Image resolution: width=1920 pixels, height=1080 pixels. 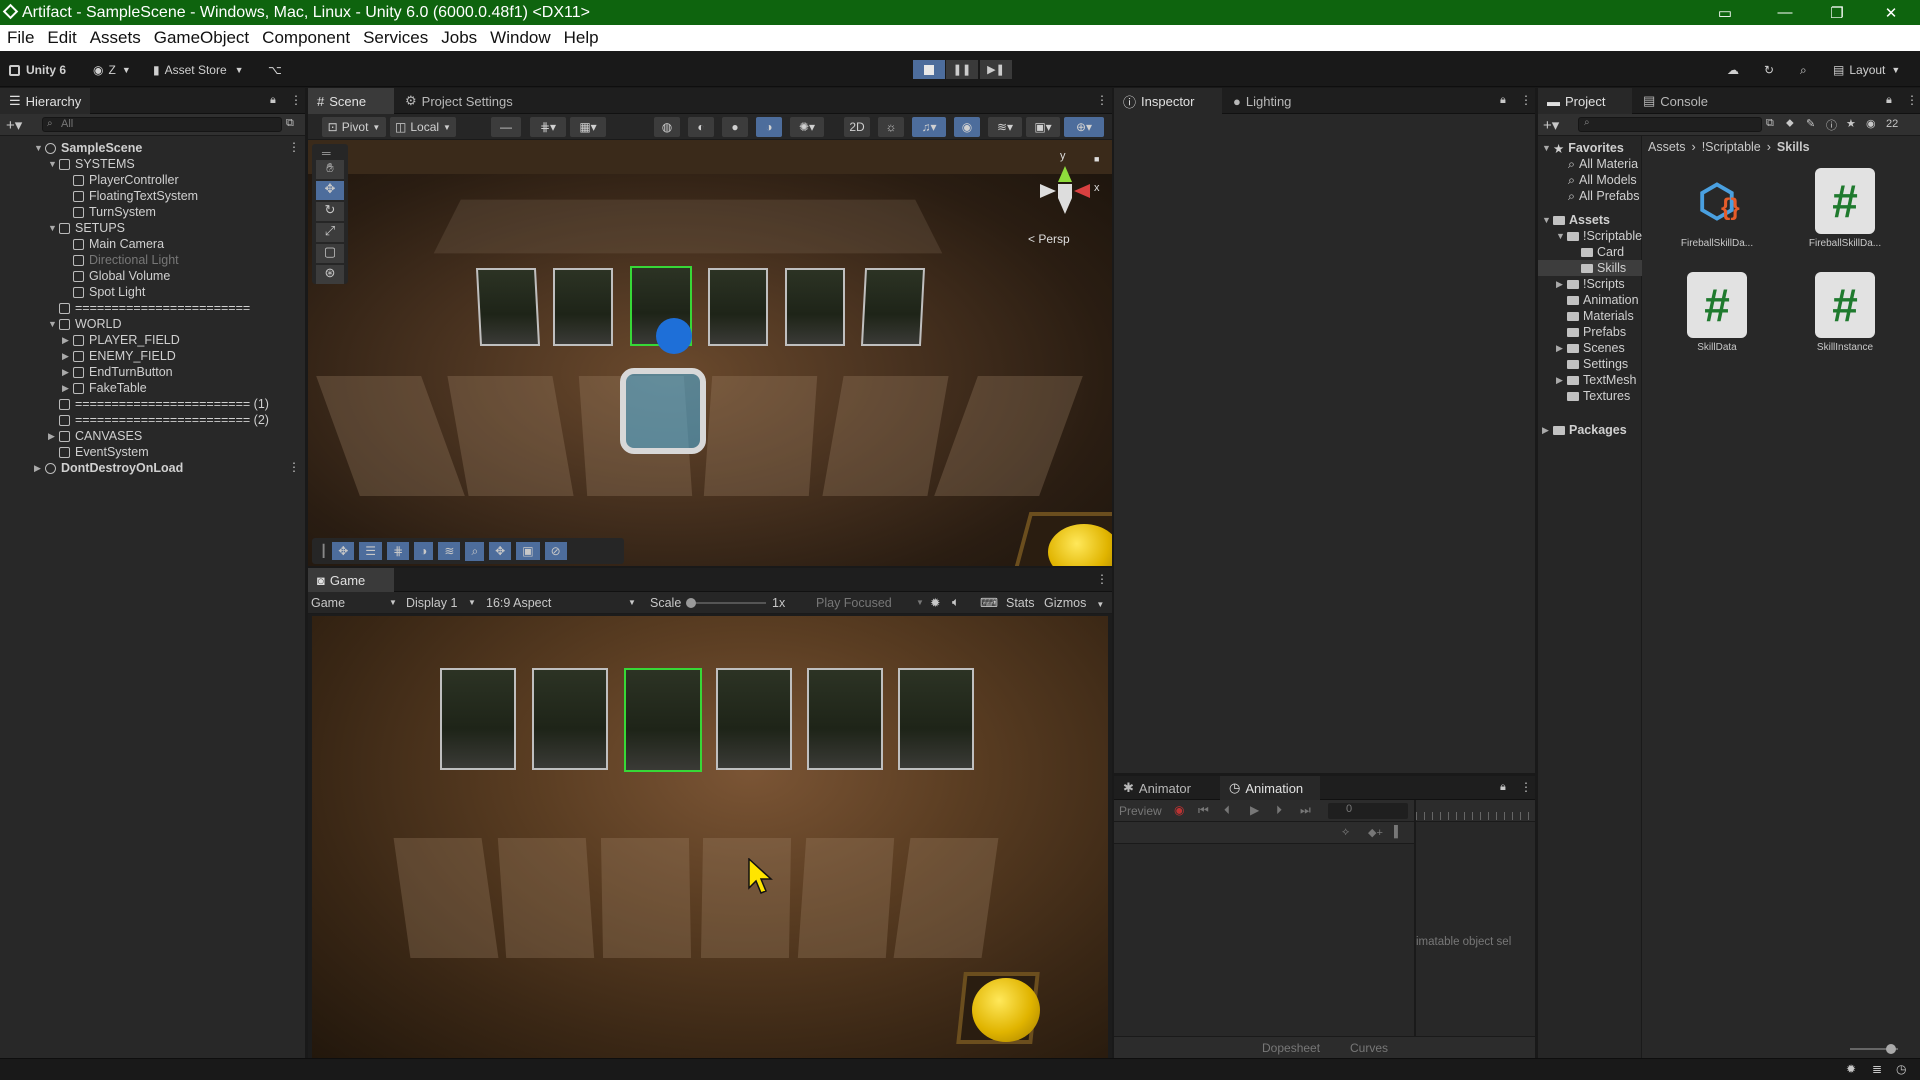 I want to click on hidden-packages-icon: ◉, so click(x=1871, y=123).